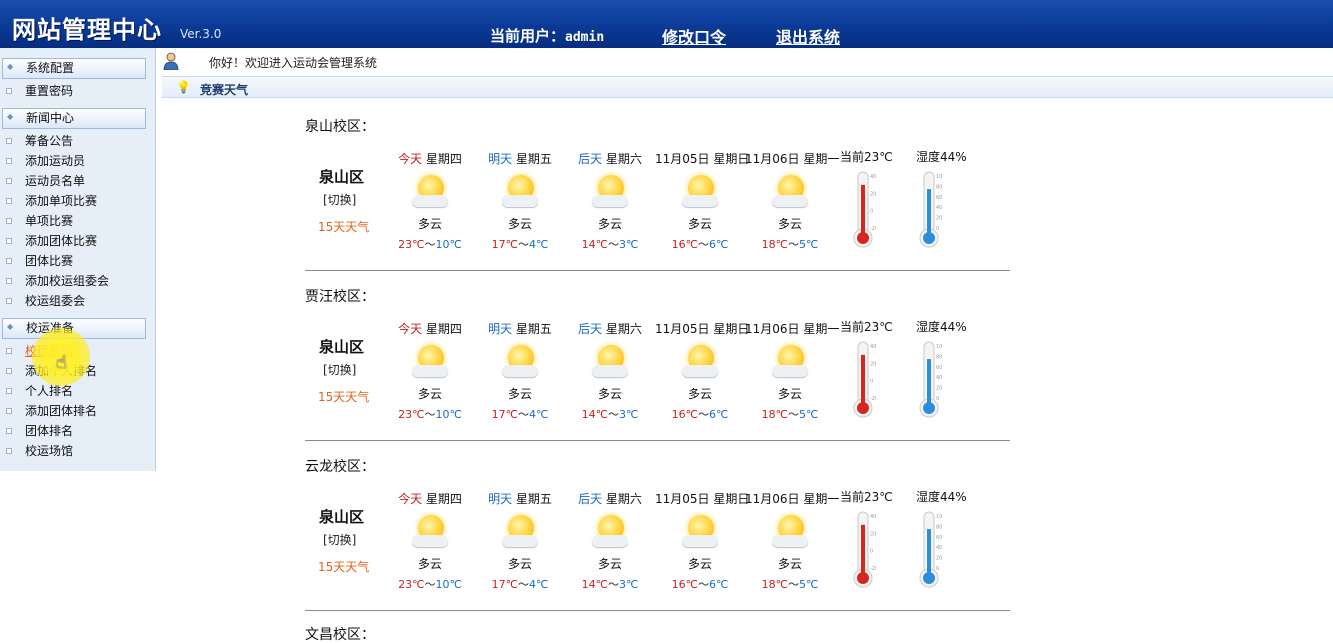 The width and height of the screenshot is (1333, 644). Describe the element at coordinates (873, 229) in the screenshot. I see `svg-text: -20` at that location.